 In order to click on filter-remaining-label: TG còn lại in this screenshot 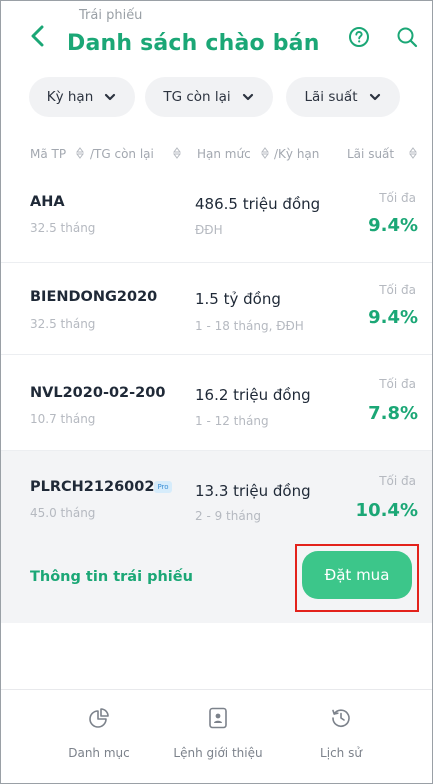, I will do `click(197, 97)`.